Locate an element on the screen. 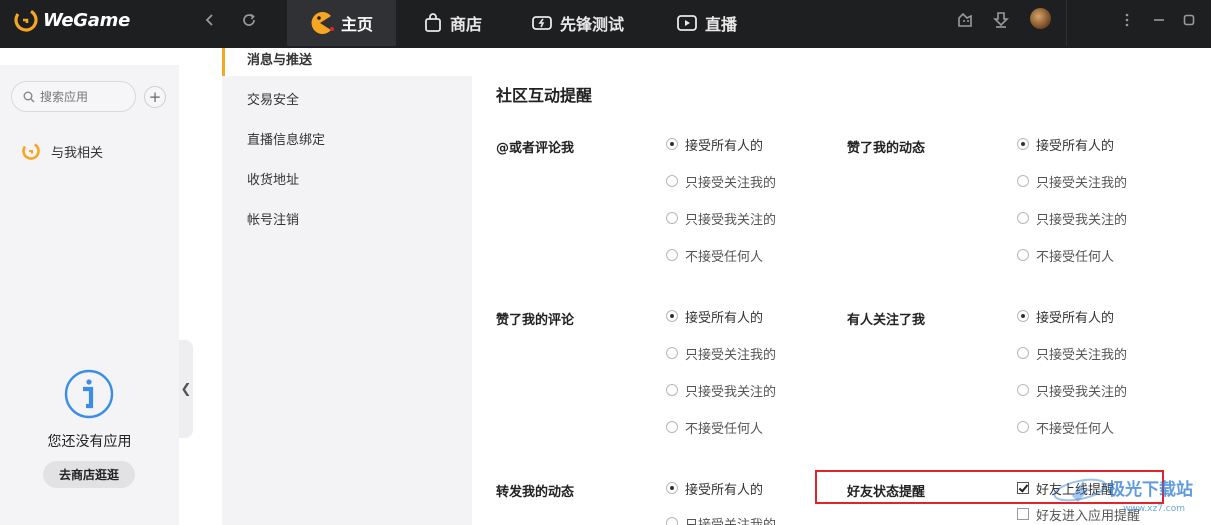 The height and width of the screenshot is (525, 1211). maximize-button is located at coordinates (1189, 20).